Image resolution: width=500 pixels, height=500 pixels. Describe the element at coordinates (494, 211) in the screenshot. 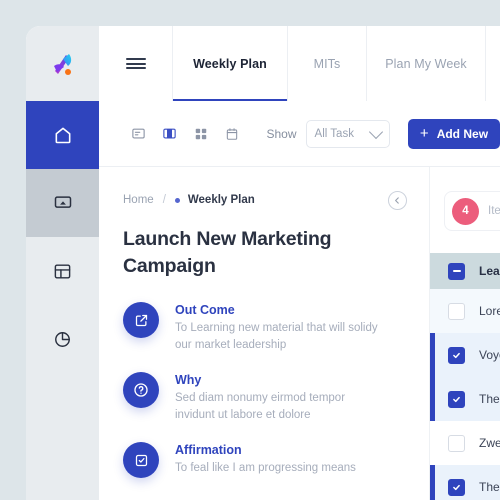

I see `search-placeholder: Item Se` at that location.